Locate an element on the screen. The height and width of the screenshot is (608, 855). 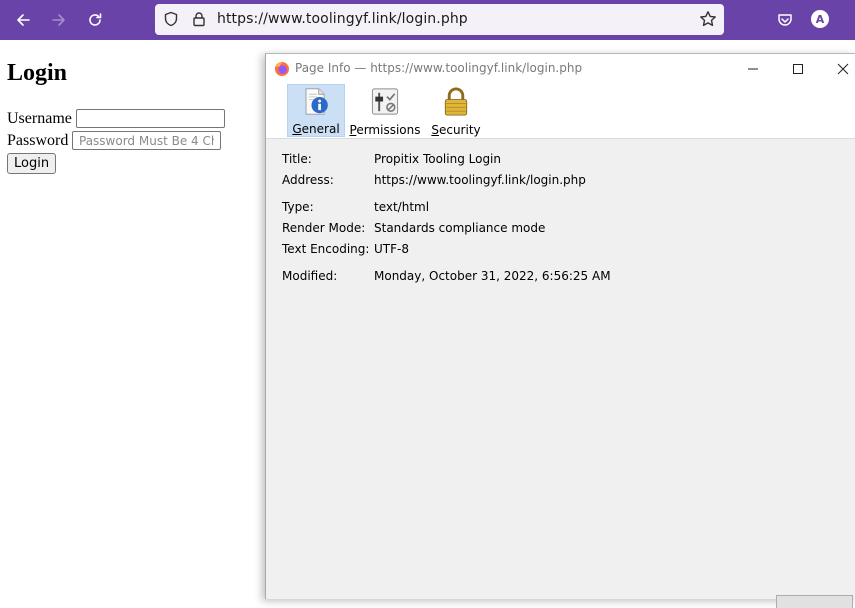
reload-button is located at coordinates (95, 20).